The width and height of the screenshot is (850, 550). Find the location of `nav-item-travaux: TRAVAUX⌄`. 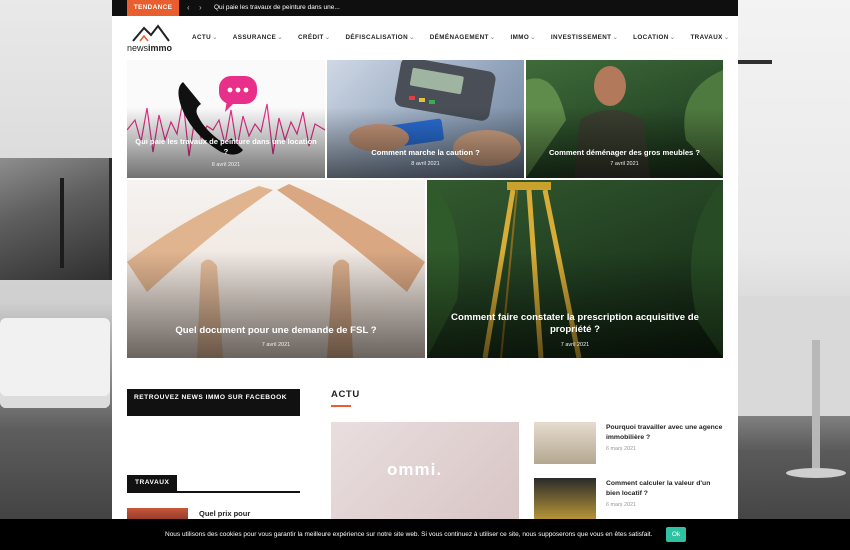

nav-item-travaux: TRAVAUX⌄ is located at coordinates (709, 37).